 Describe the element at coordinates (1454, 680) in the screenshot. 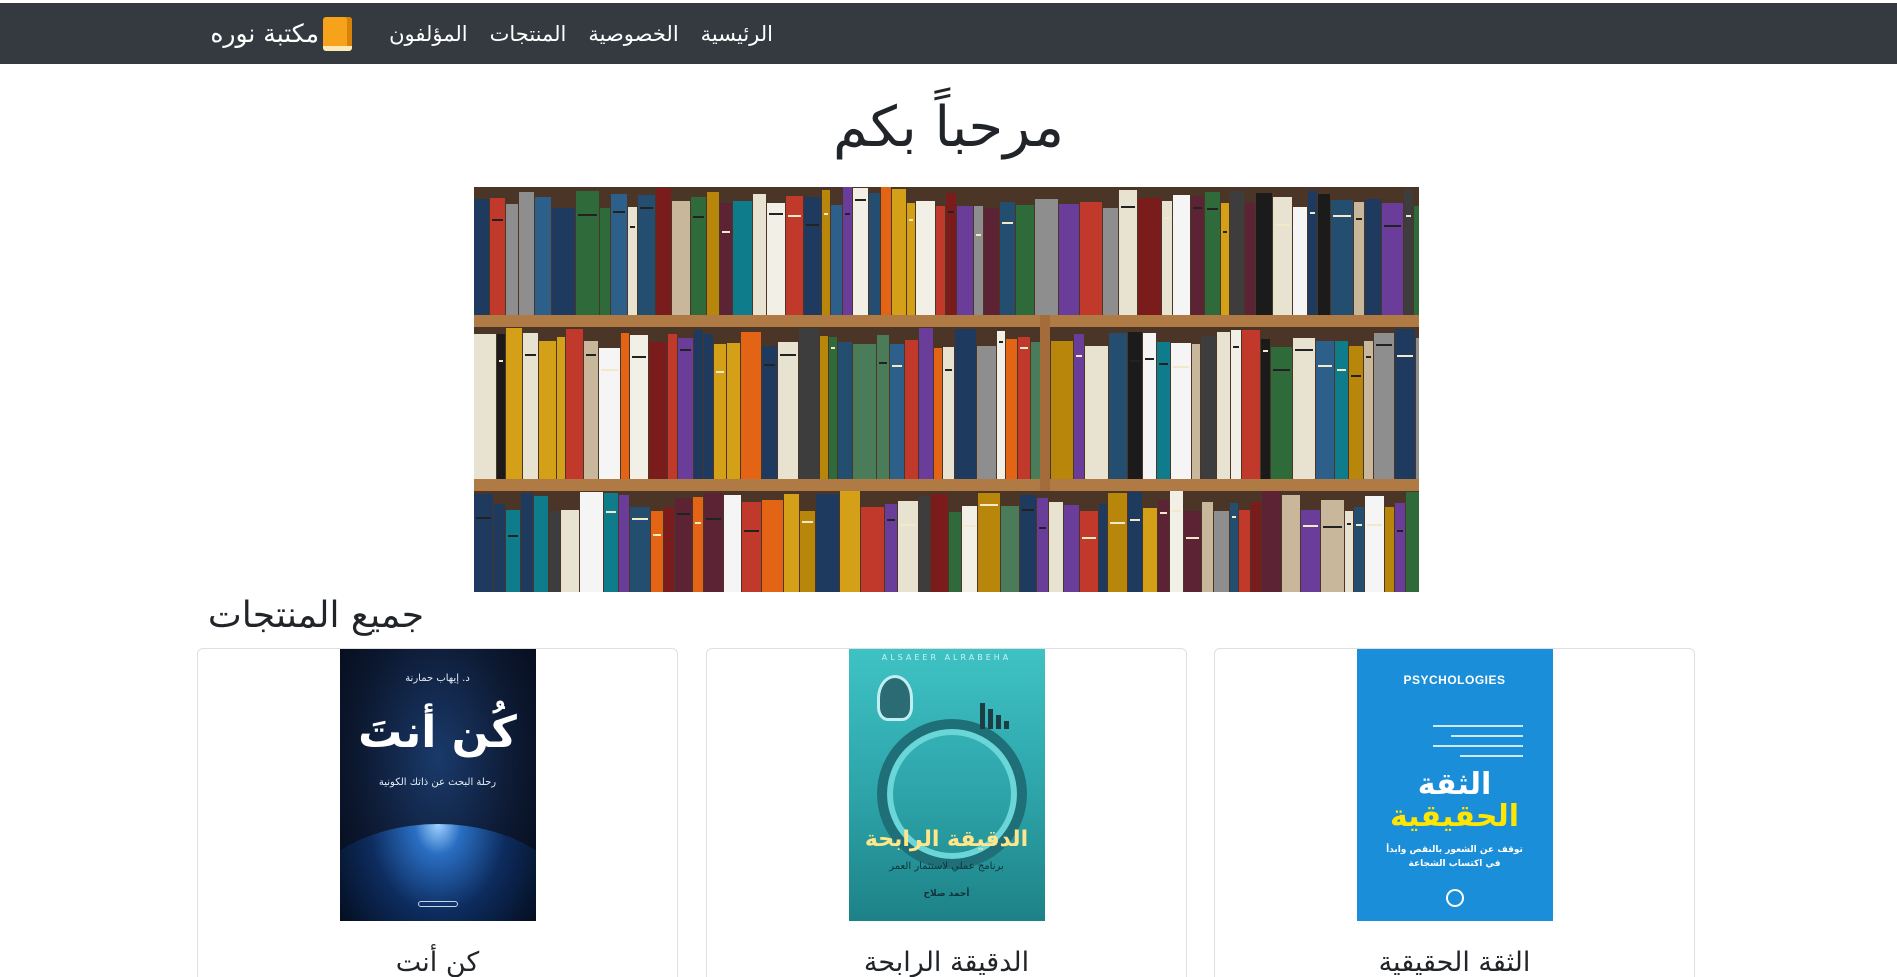

I see `cover-publisher: PSYCHOLOGIES` at that location.